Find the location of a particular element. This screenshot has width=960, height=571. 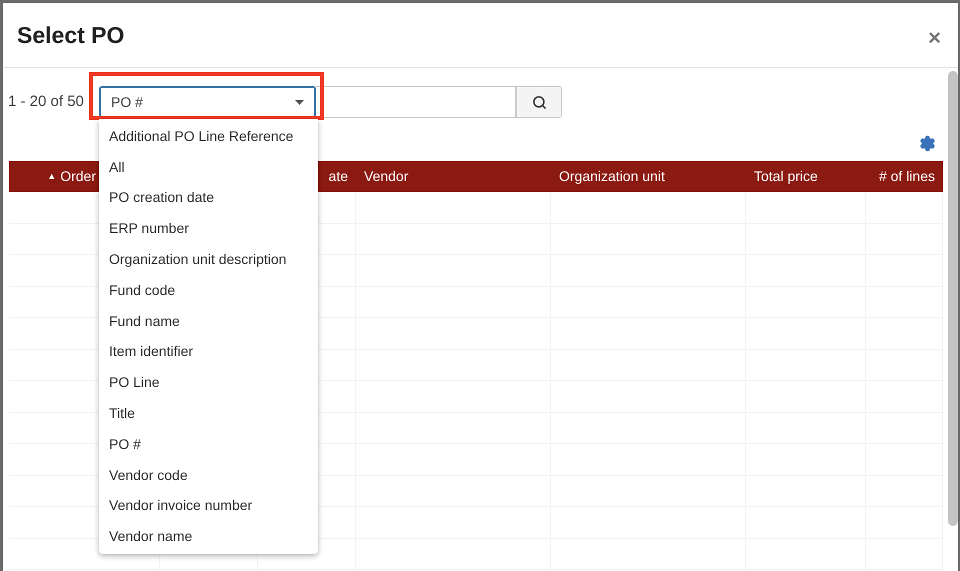

dropdown-option: Title is located at coordinates (208, 413).